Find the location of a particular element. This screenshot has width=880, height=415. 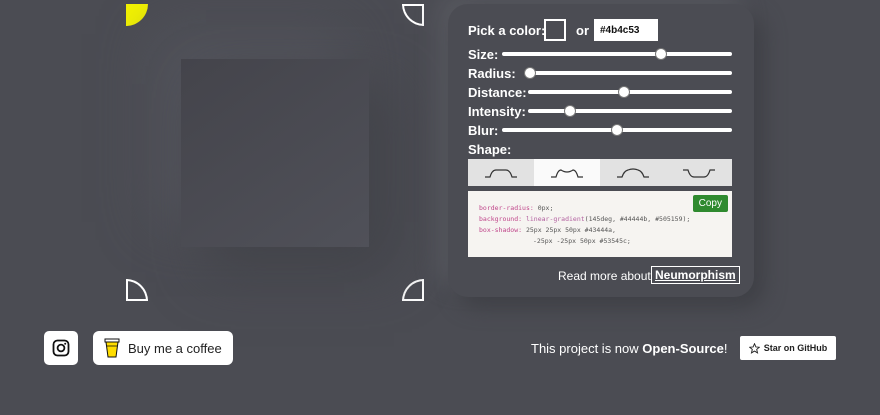

light-source-top-left is located at coordinates (137, 15).